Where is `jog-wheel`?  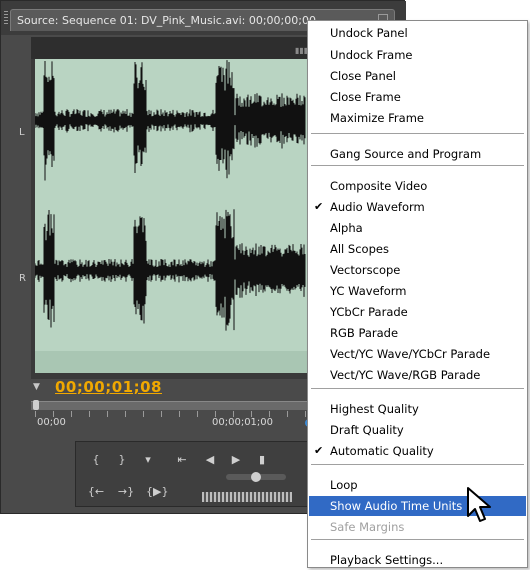 jog-wheel is located at coordinates (247, 497).